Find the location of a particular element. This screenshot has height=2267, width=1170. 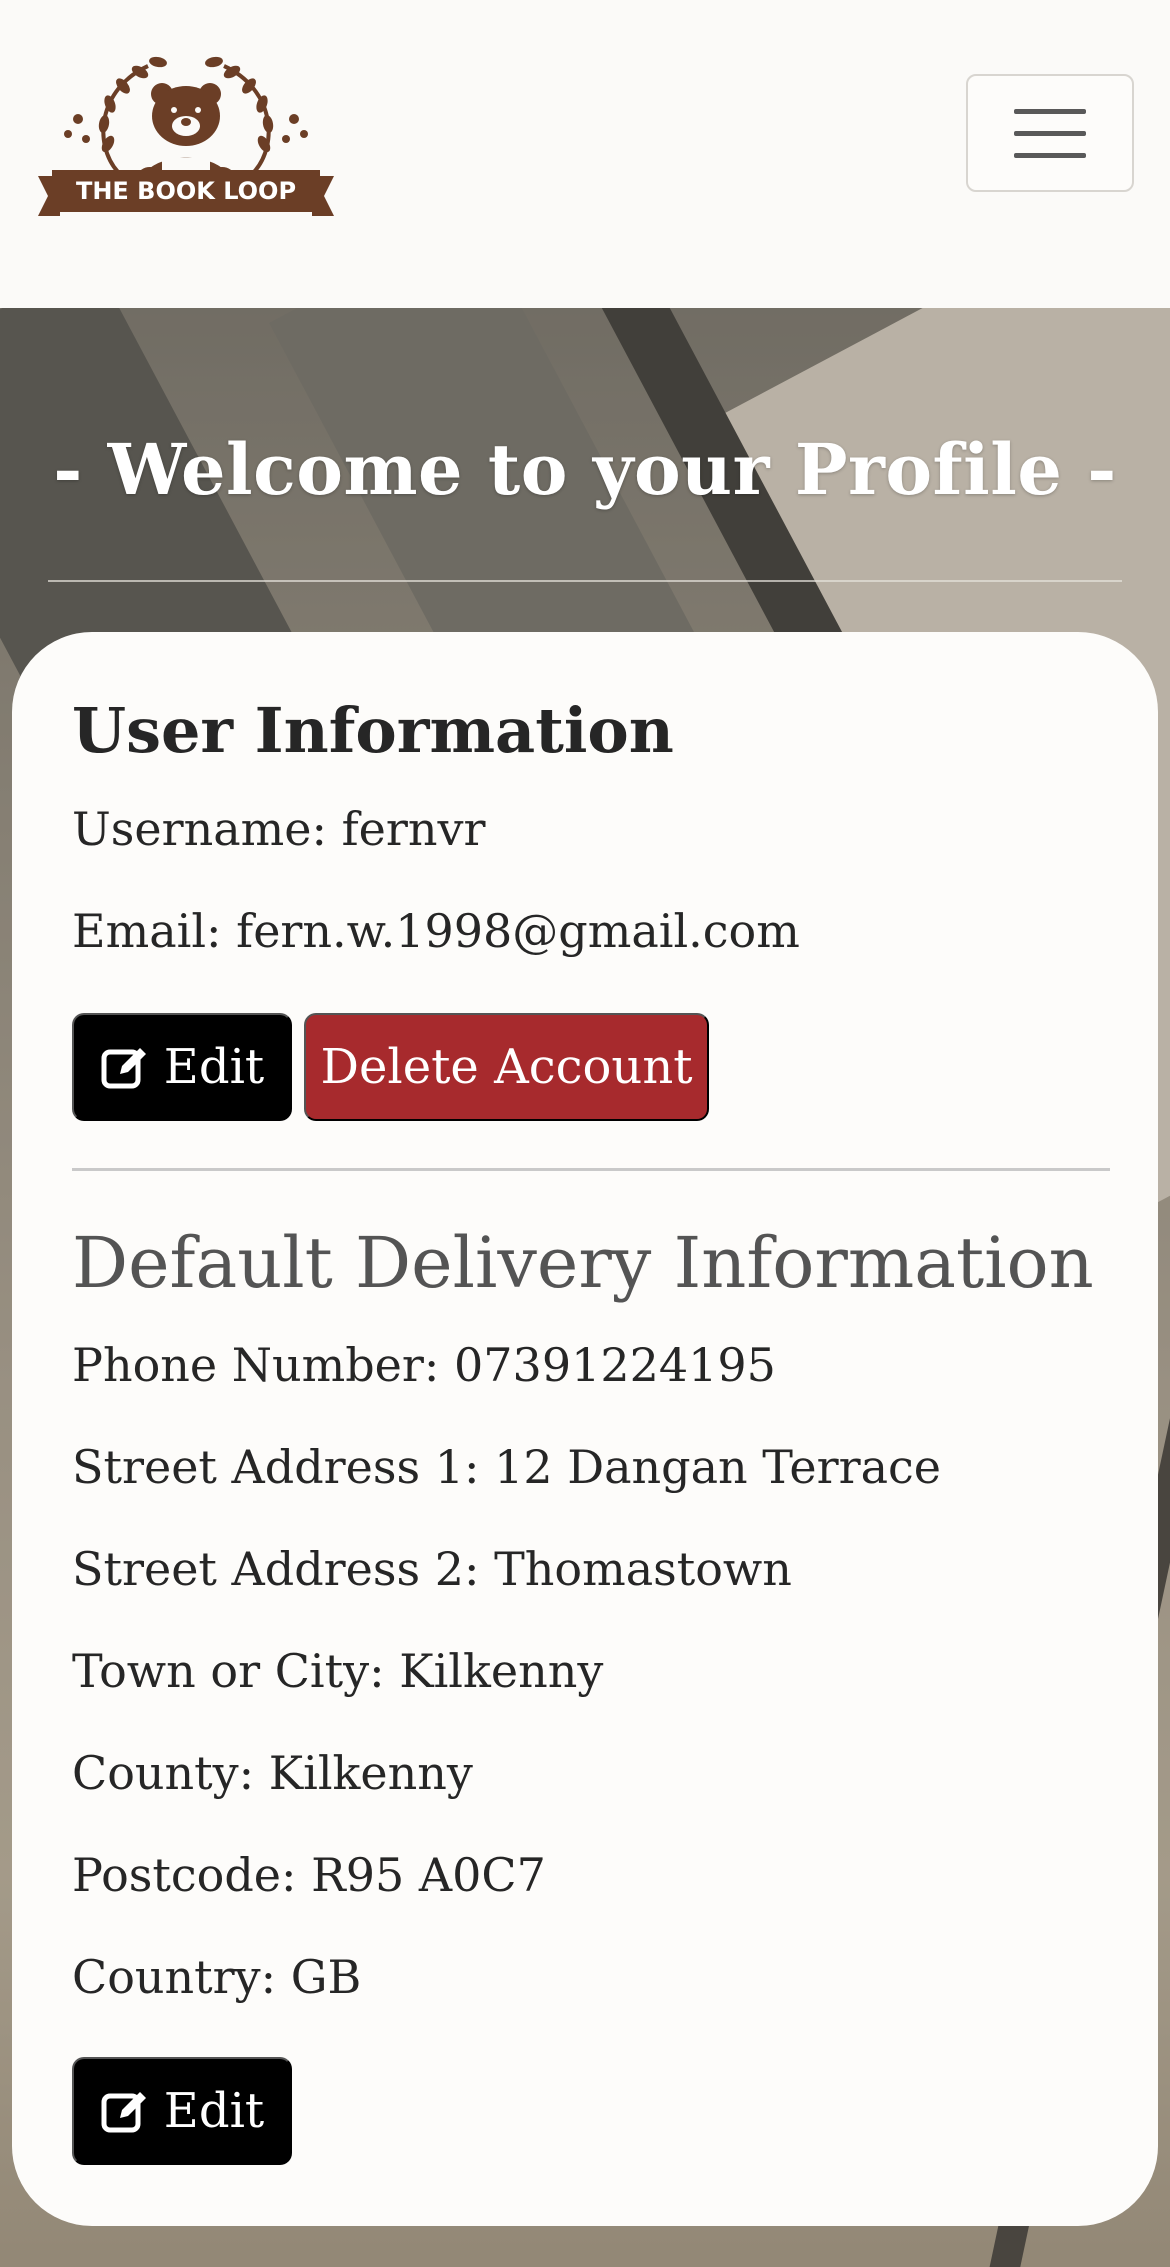

brand-logo: THE BOOK LOOP is located at coordinates (186, 134).